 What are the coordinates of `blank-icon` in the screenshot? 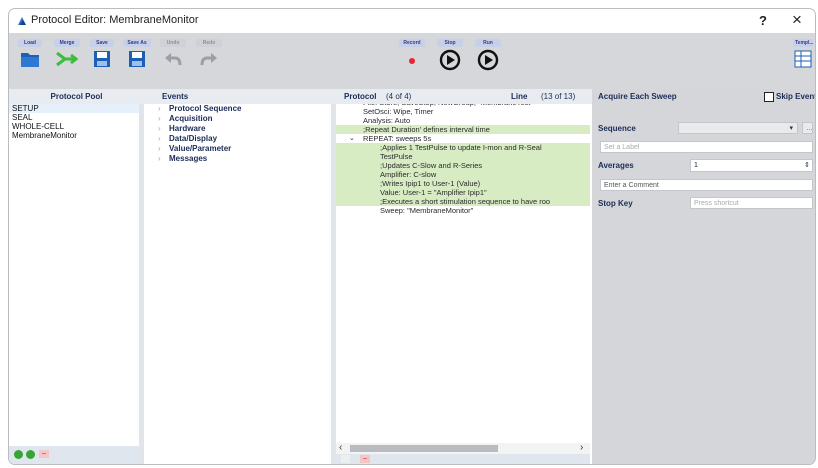 It's located at (345, 459).